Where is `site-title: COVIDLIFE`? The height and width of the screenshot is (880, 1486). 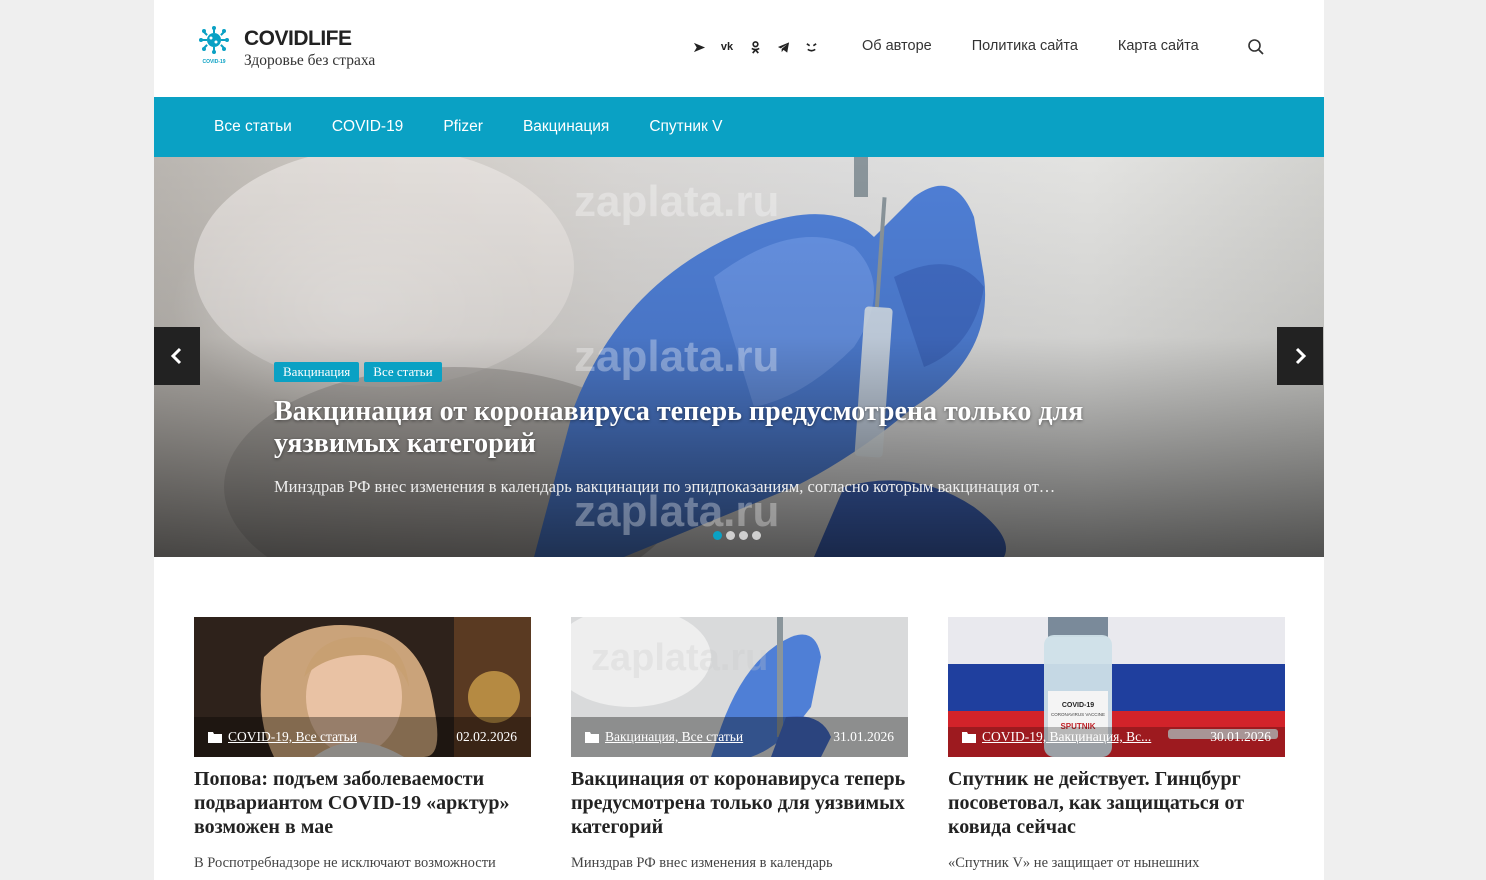 site-title: COVIDLIFE is located at coordinates (298, 39).